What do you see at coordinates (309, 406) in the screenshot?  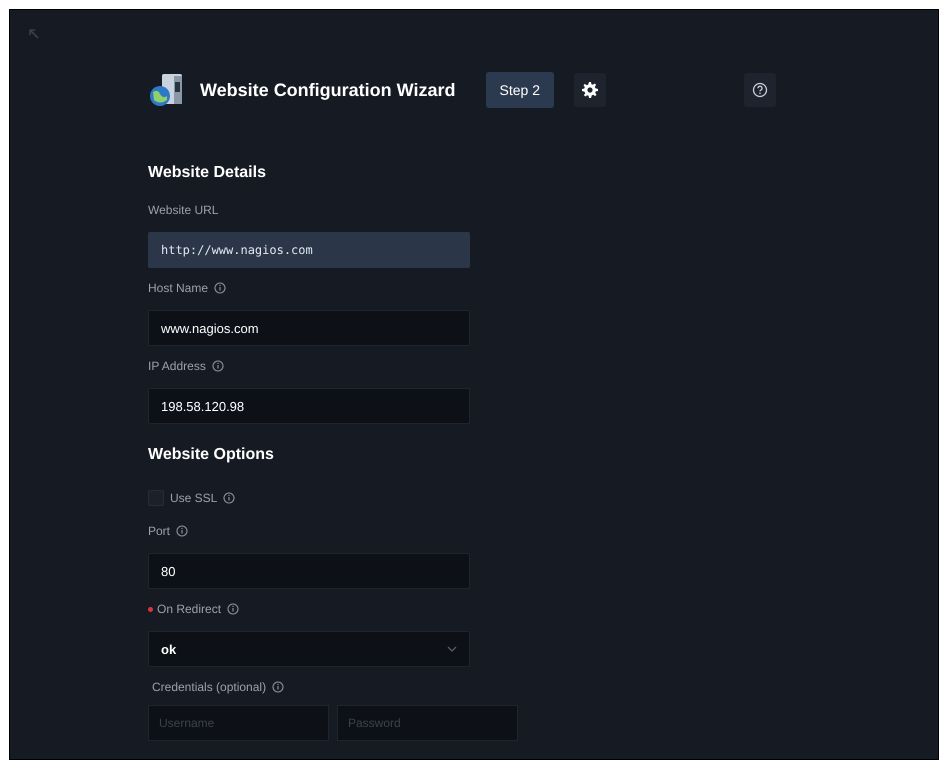 I see `input-field: 198.58.120.98` at bounding box center [309, 406].